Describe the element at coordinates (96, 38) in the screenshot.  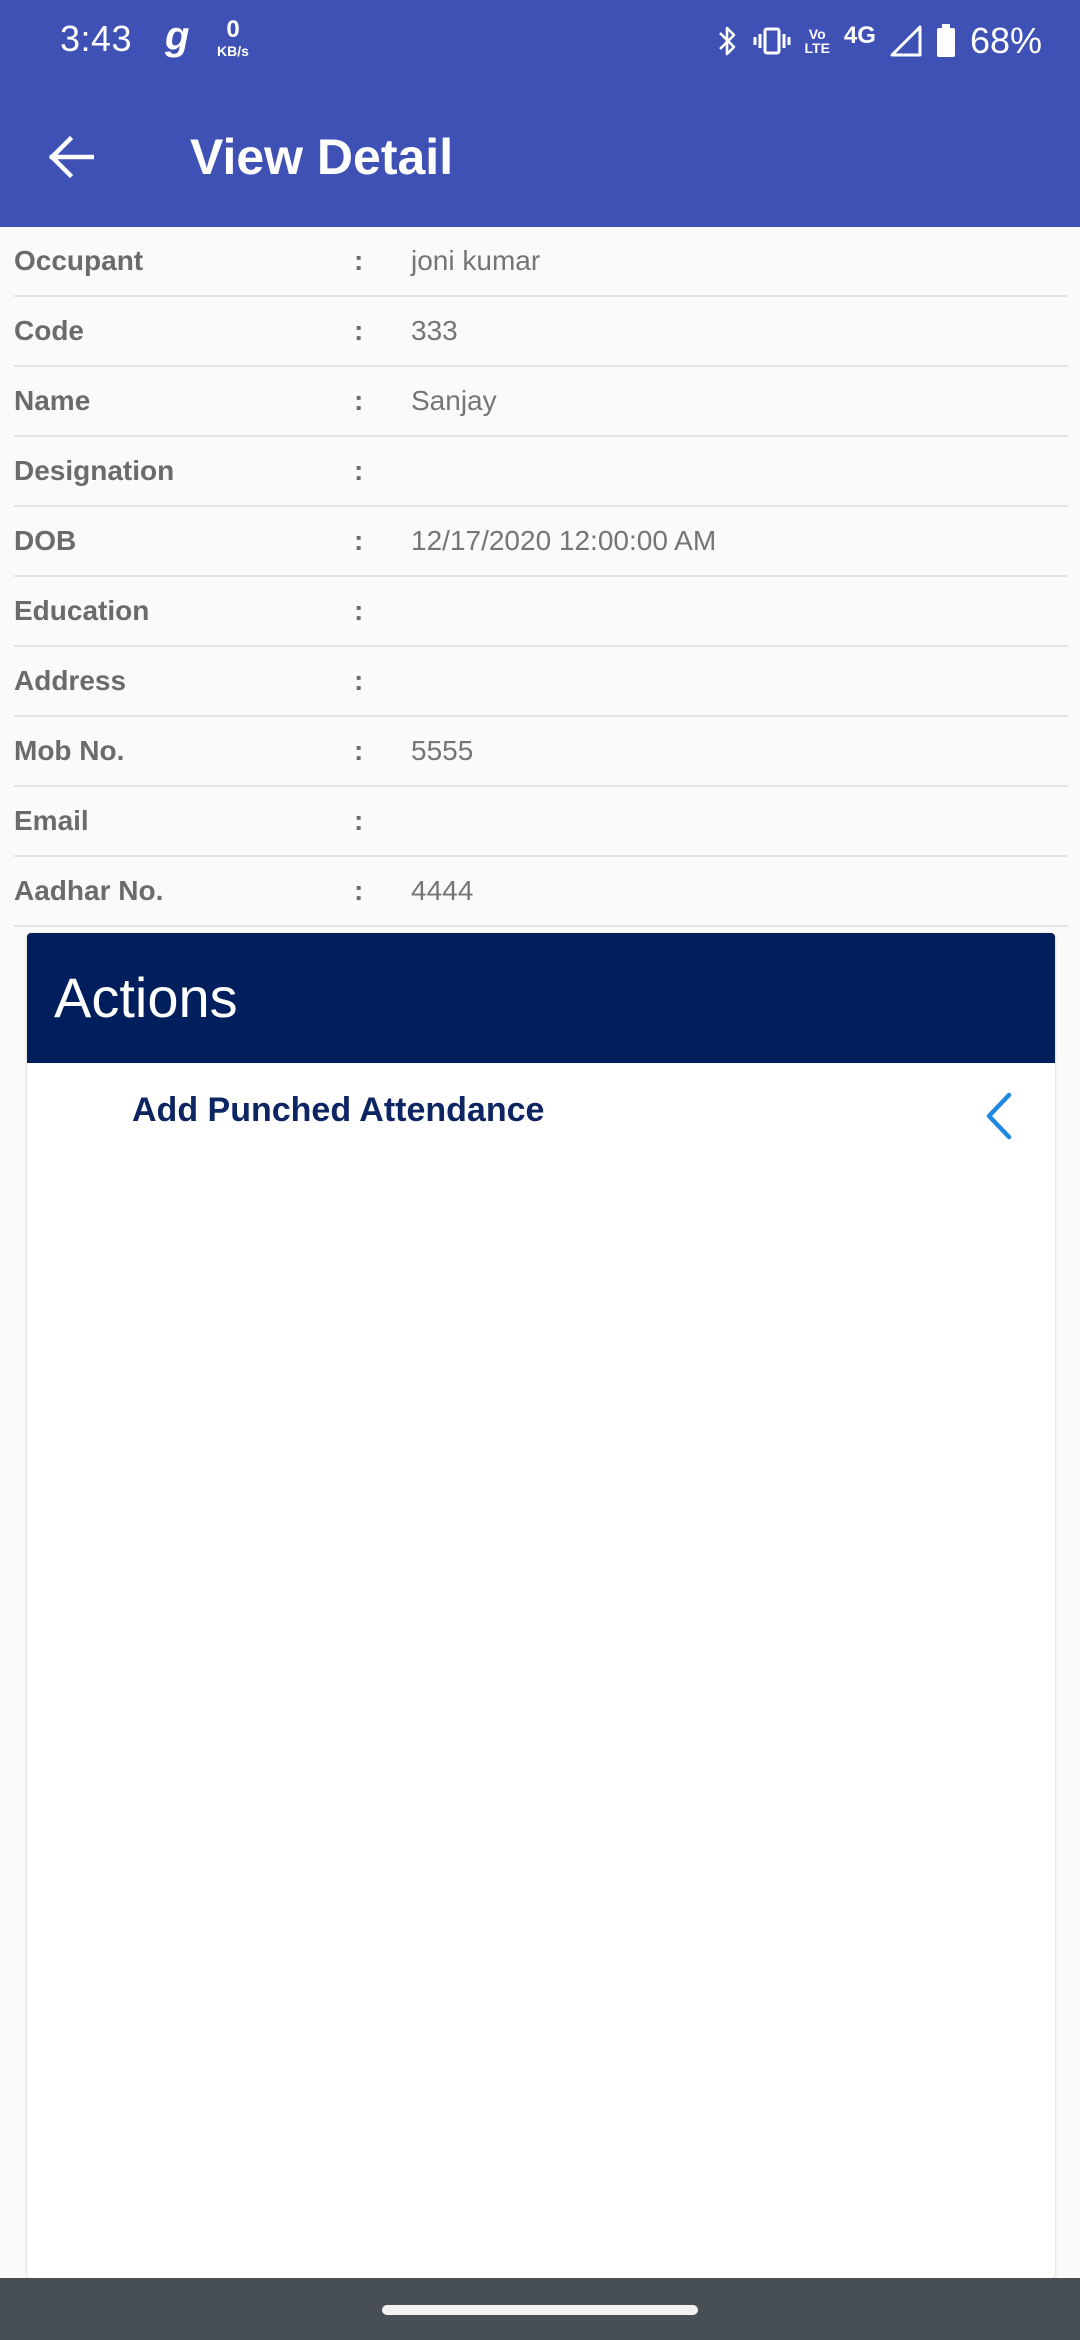
I see `status-time: 3:43` at that location.